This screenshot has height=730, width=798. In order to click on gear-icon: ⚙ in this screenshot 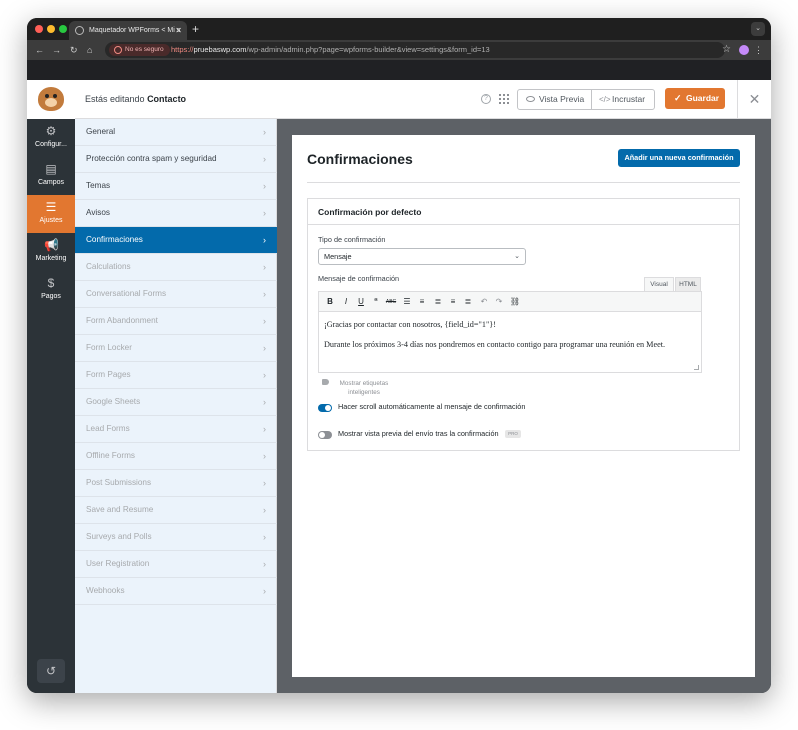, I will do `click(51, 131)`.